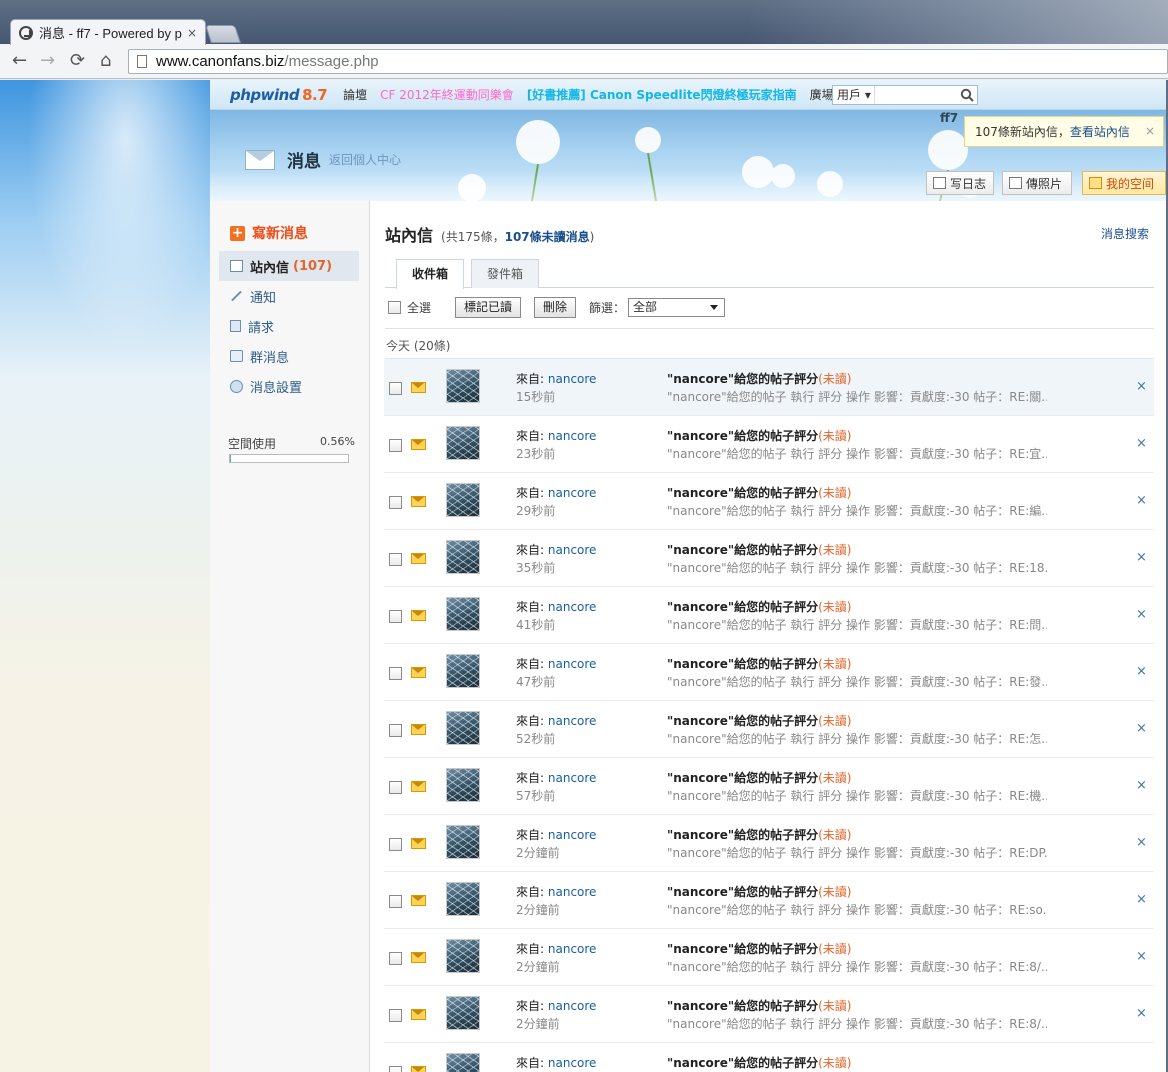 This screenshot has height=1072, width=1168. I want to click on view-messages-link: 查看站內信, so click(1100, 131).